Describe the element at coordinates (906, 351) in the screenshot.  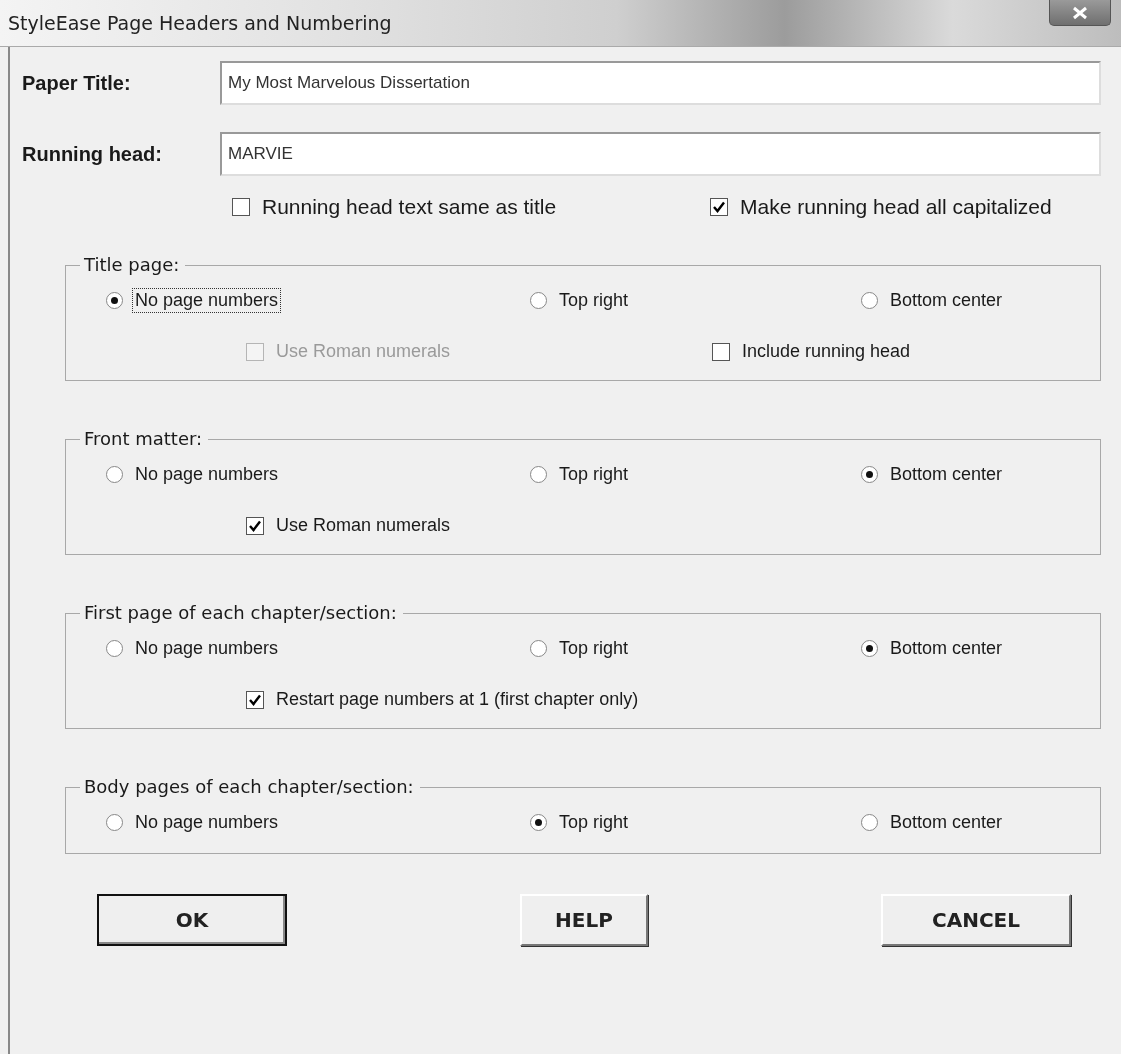
I see `checkbox: Include running head` at that location.